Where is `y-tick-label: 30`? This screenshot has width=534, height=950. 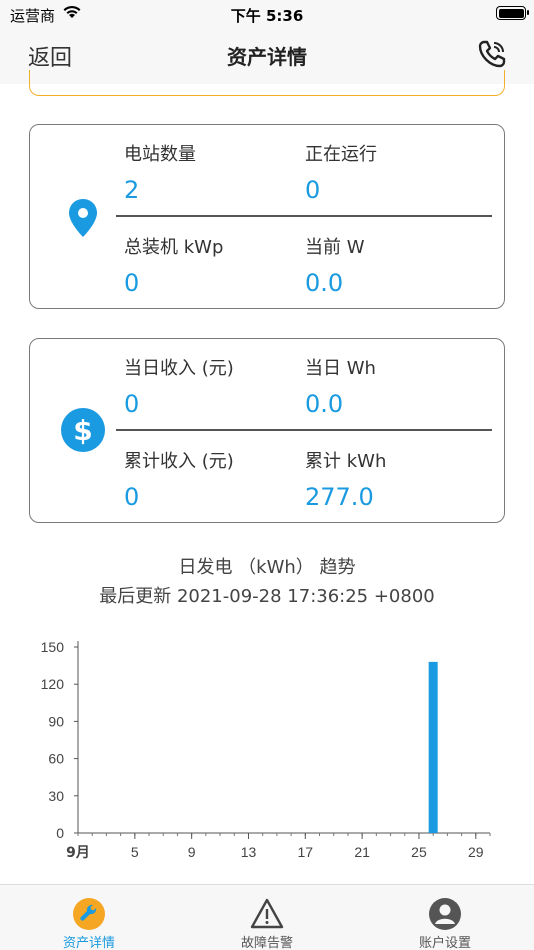
y-tick-label: 30 is located at coordinates (56, 796).